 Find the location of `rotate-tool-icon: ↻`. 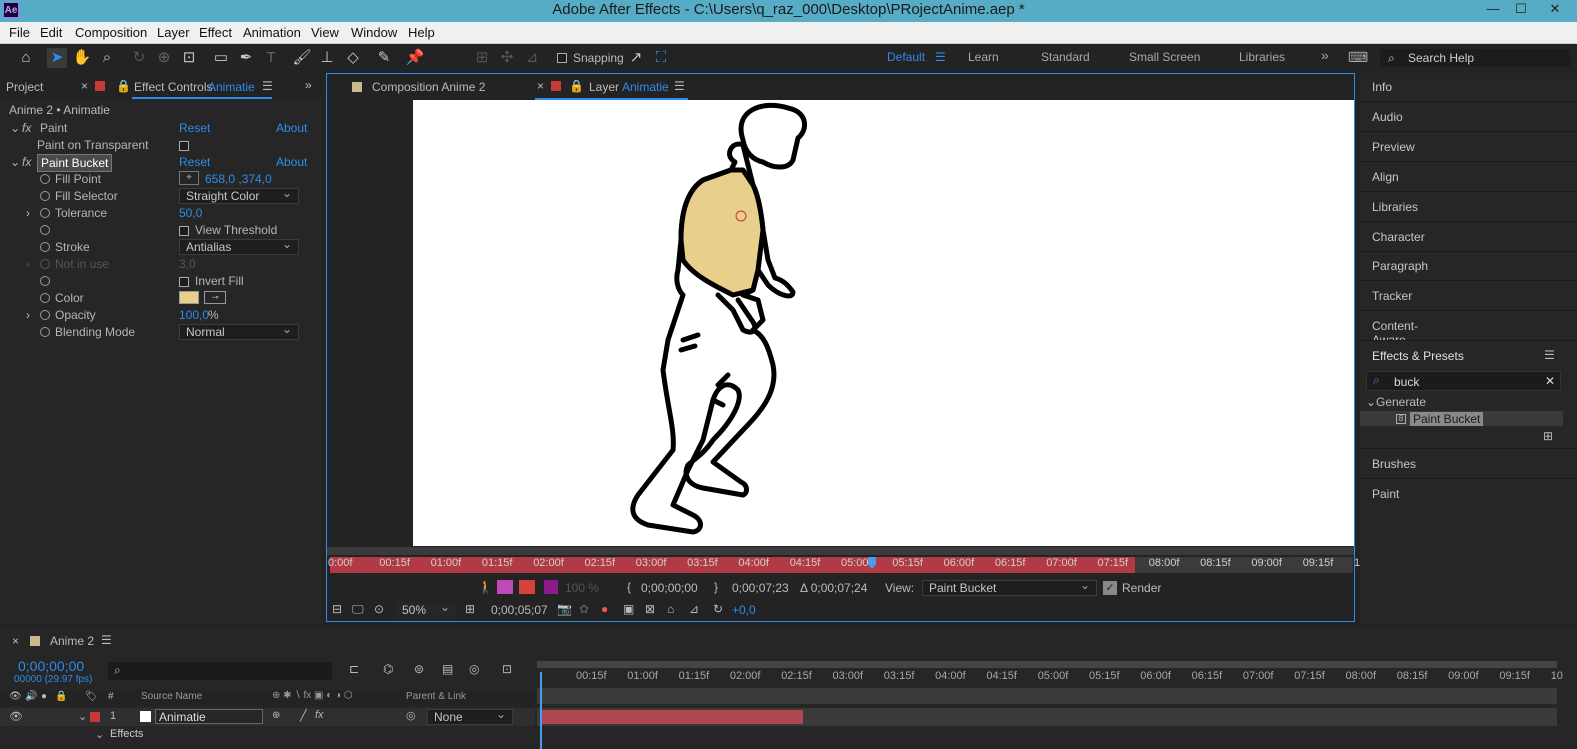

rotate-tool-icon: ↻ is located at coordinates (139, 58).